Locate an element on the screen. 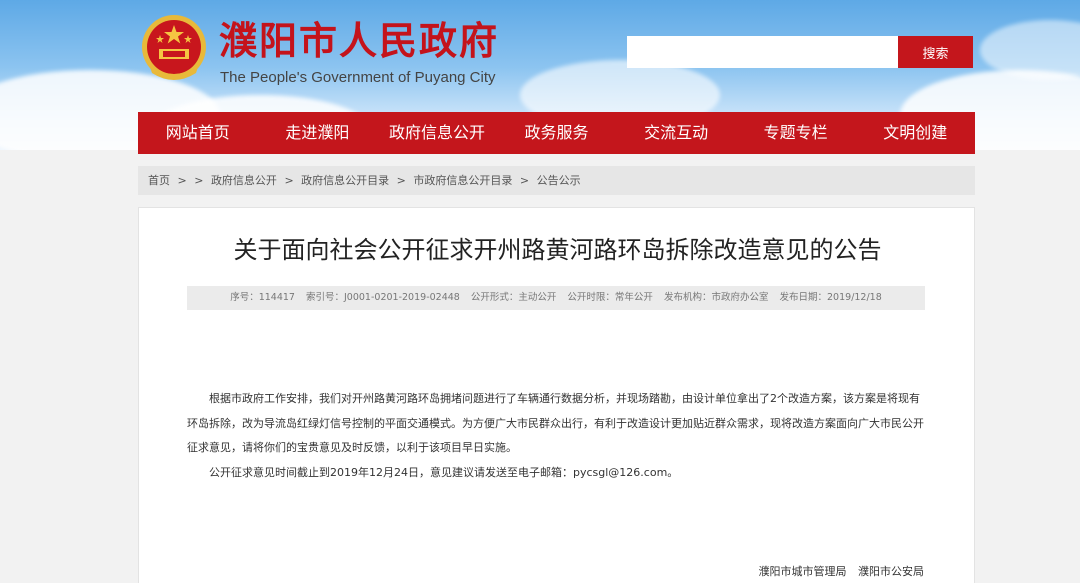  site-subtitle: The People's Government of Puyang City is located at coordinates (358, 77).